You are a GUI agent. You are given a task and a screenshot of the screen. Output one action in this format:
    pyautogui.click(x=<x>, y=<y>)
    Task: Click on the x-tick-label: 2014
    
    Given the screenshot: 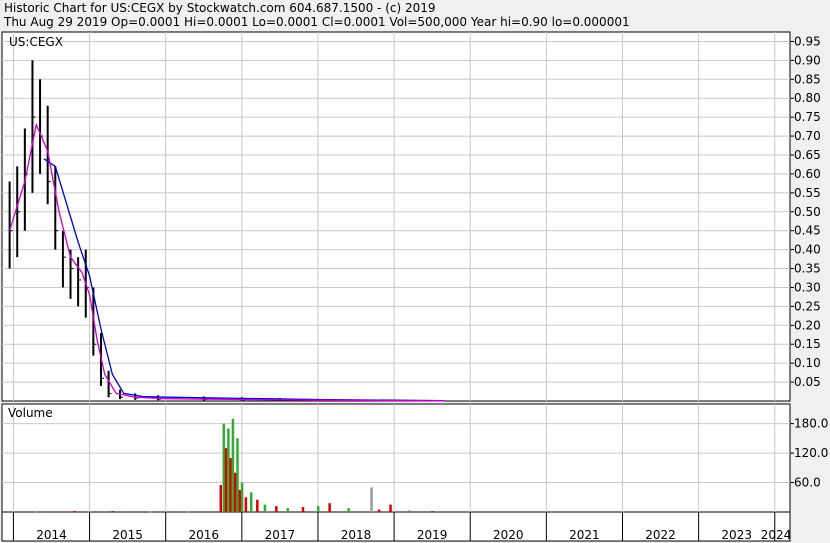 What is the action you would take?
    pyautogui.click(x=51, y=535)
    